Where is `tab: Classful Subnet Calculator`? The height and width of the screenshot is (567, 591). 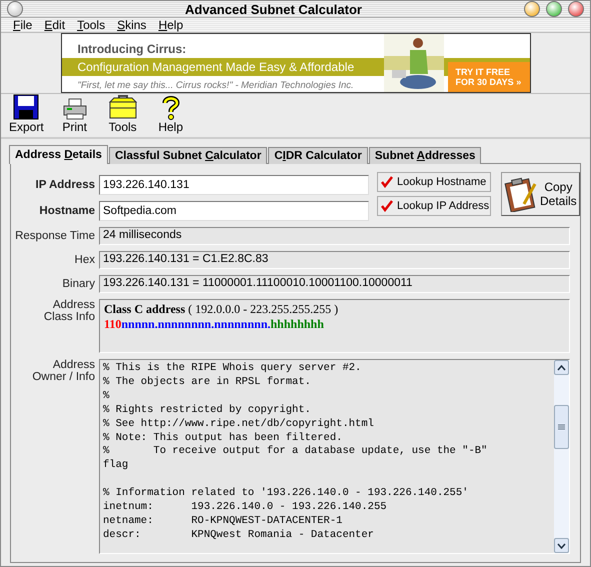
tab: Classful Subnet Calculator is located at coordinates (188, 155).